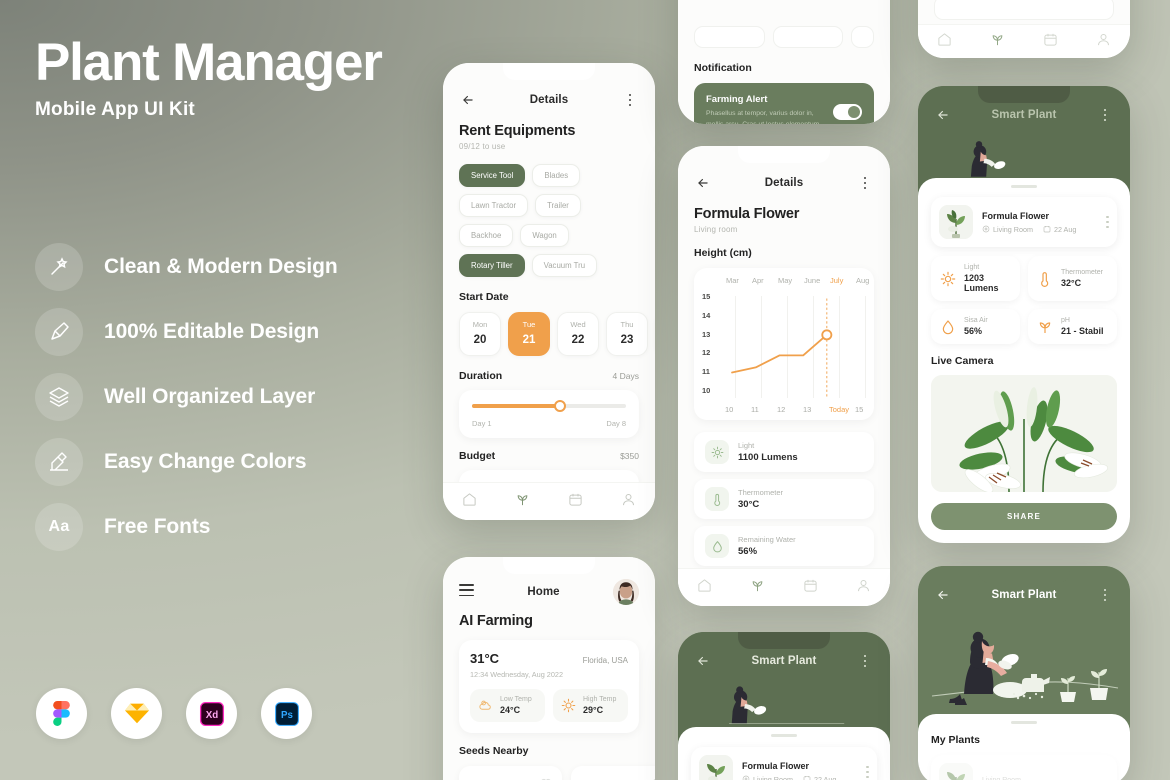  I want to click on chip-service-tool: Service Tool, so click(492, 175).